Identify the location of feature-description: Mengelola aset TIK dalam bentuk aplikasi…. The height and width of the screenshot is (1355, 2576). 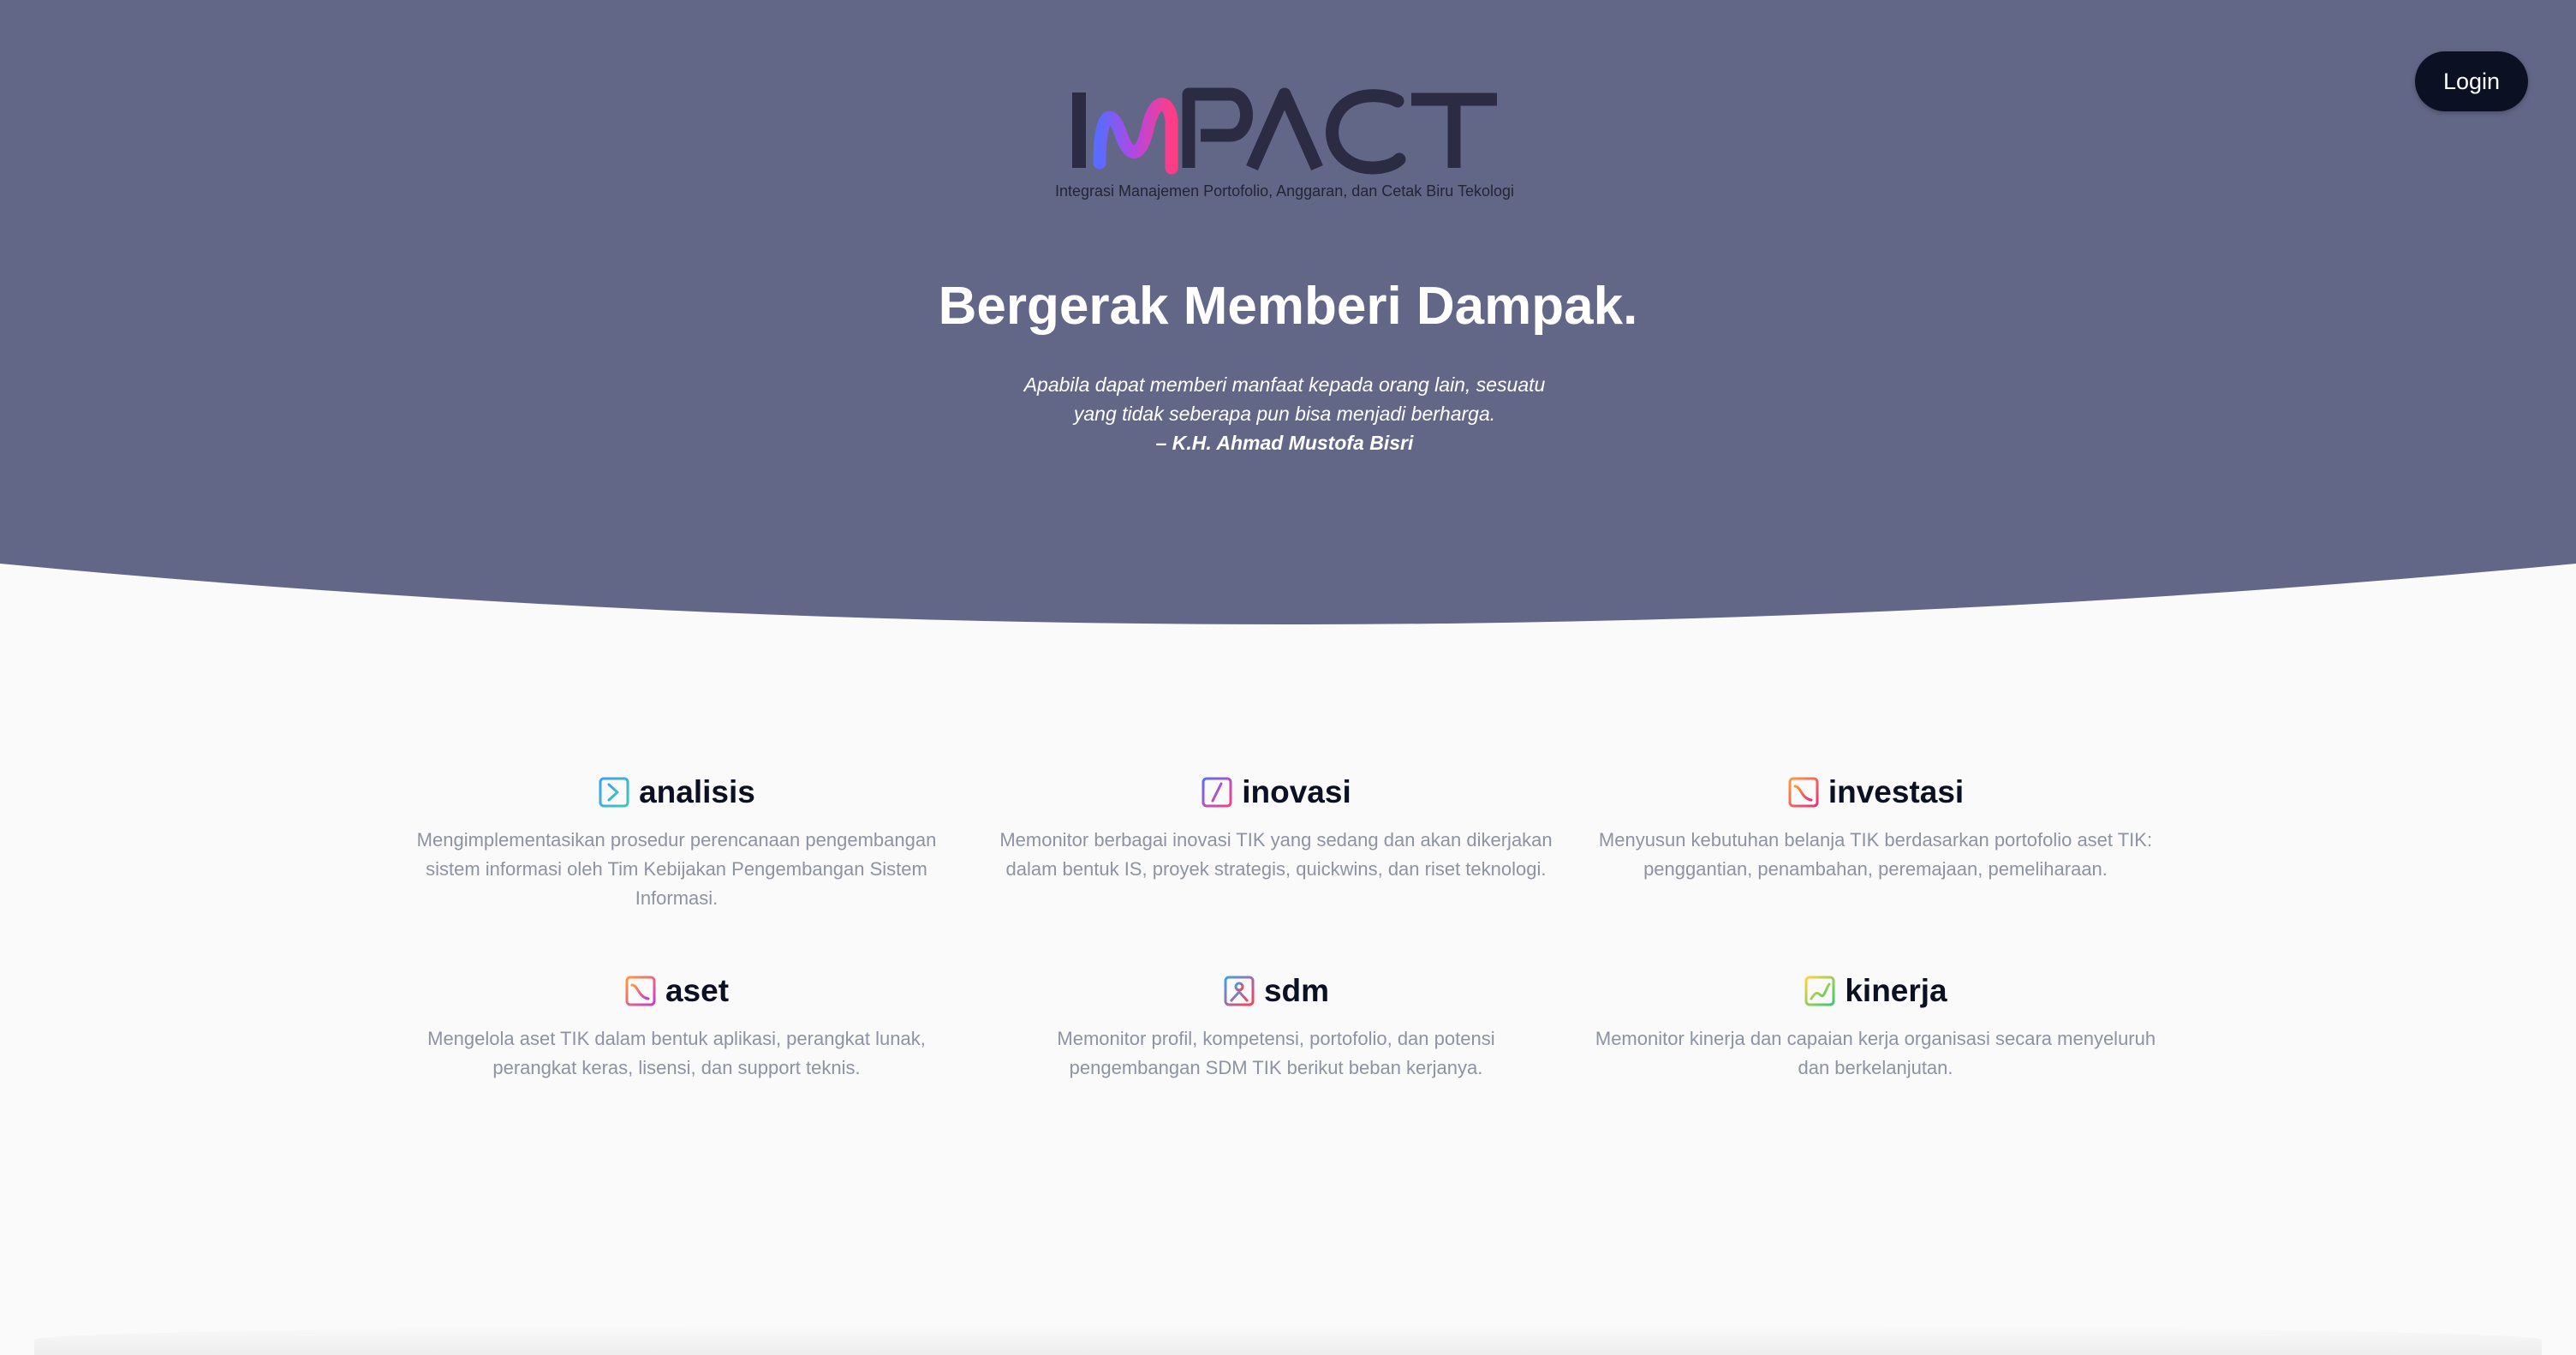
(676, 1053).